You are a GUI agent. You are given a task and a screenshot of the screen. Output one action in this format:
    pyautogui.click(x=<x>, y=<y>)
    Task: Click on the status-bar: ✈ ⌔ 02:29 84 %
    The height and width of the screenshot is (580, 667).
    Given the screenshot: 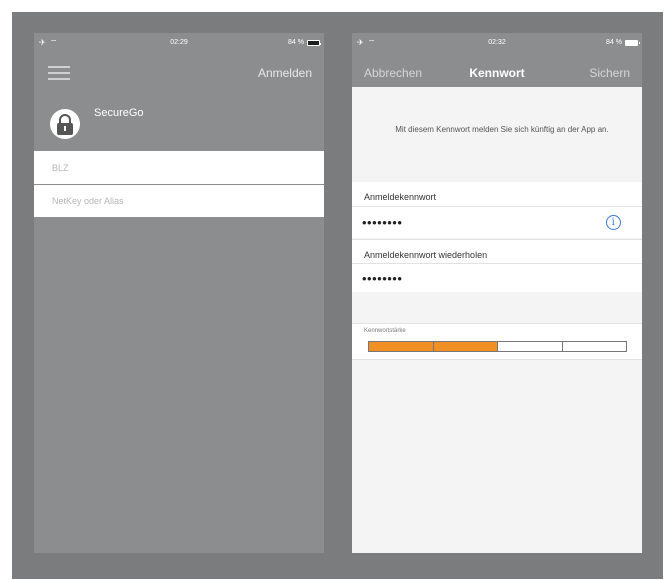 What is the action you would take?
    pyautogui.click(x=179, y=43)
    